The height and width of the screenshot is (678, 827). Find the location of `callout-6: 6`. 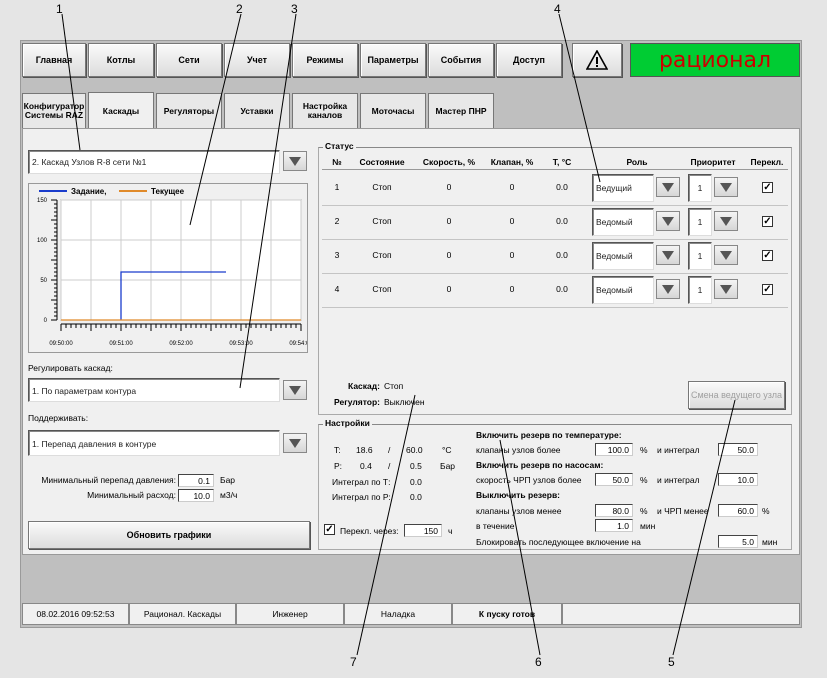

callout-6: 6 is located at coordinates (538, 662).